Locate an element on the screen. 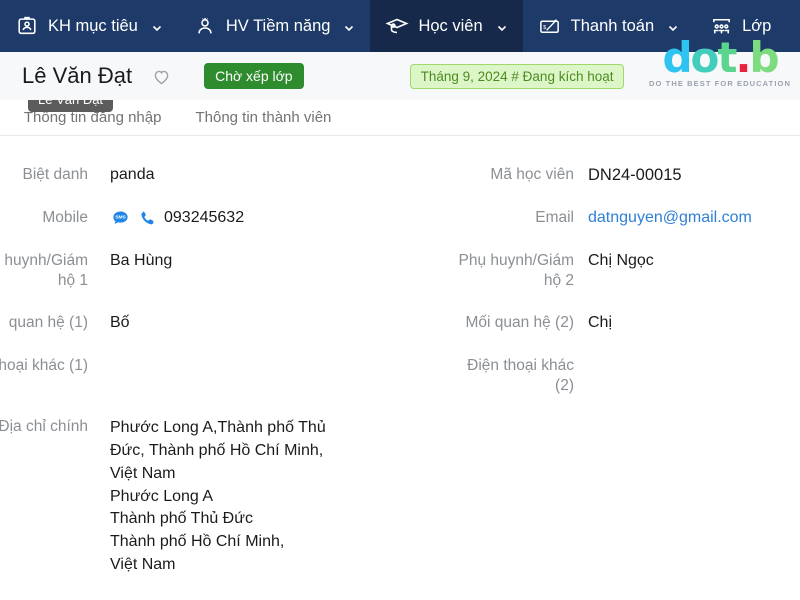  field-label: Biệt danh is located at coordinates (55, 174).